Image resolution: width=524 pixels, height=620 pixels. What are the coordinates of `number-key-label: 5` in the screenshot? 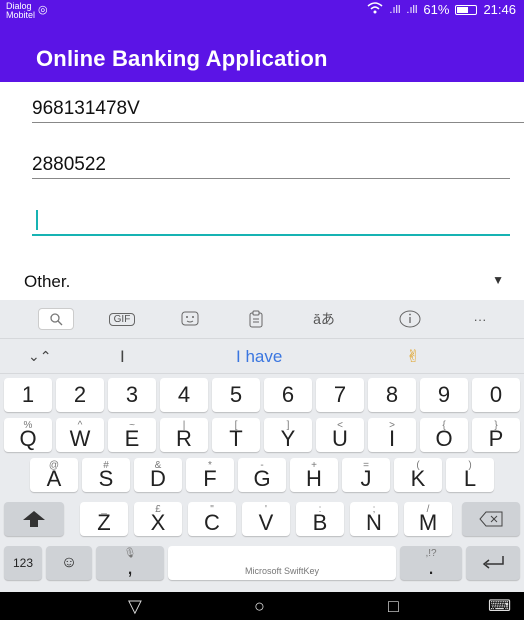 It's located at (236, 394).